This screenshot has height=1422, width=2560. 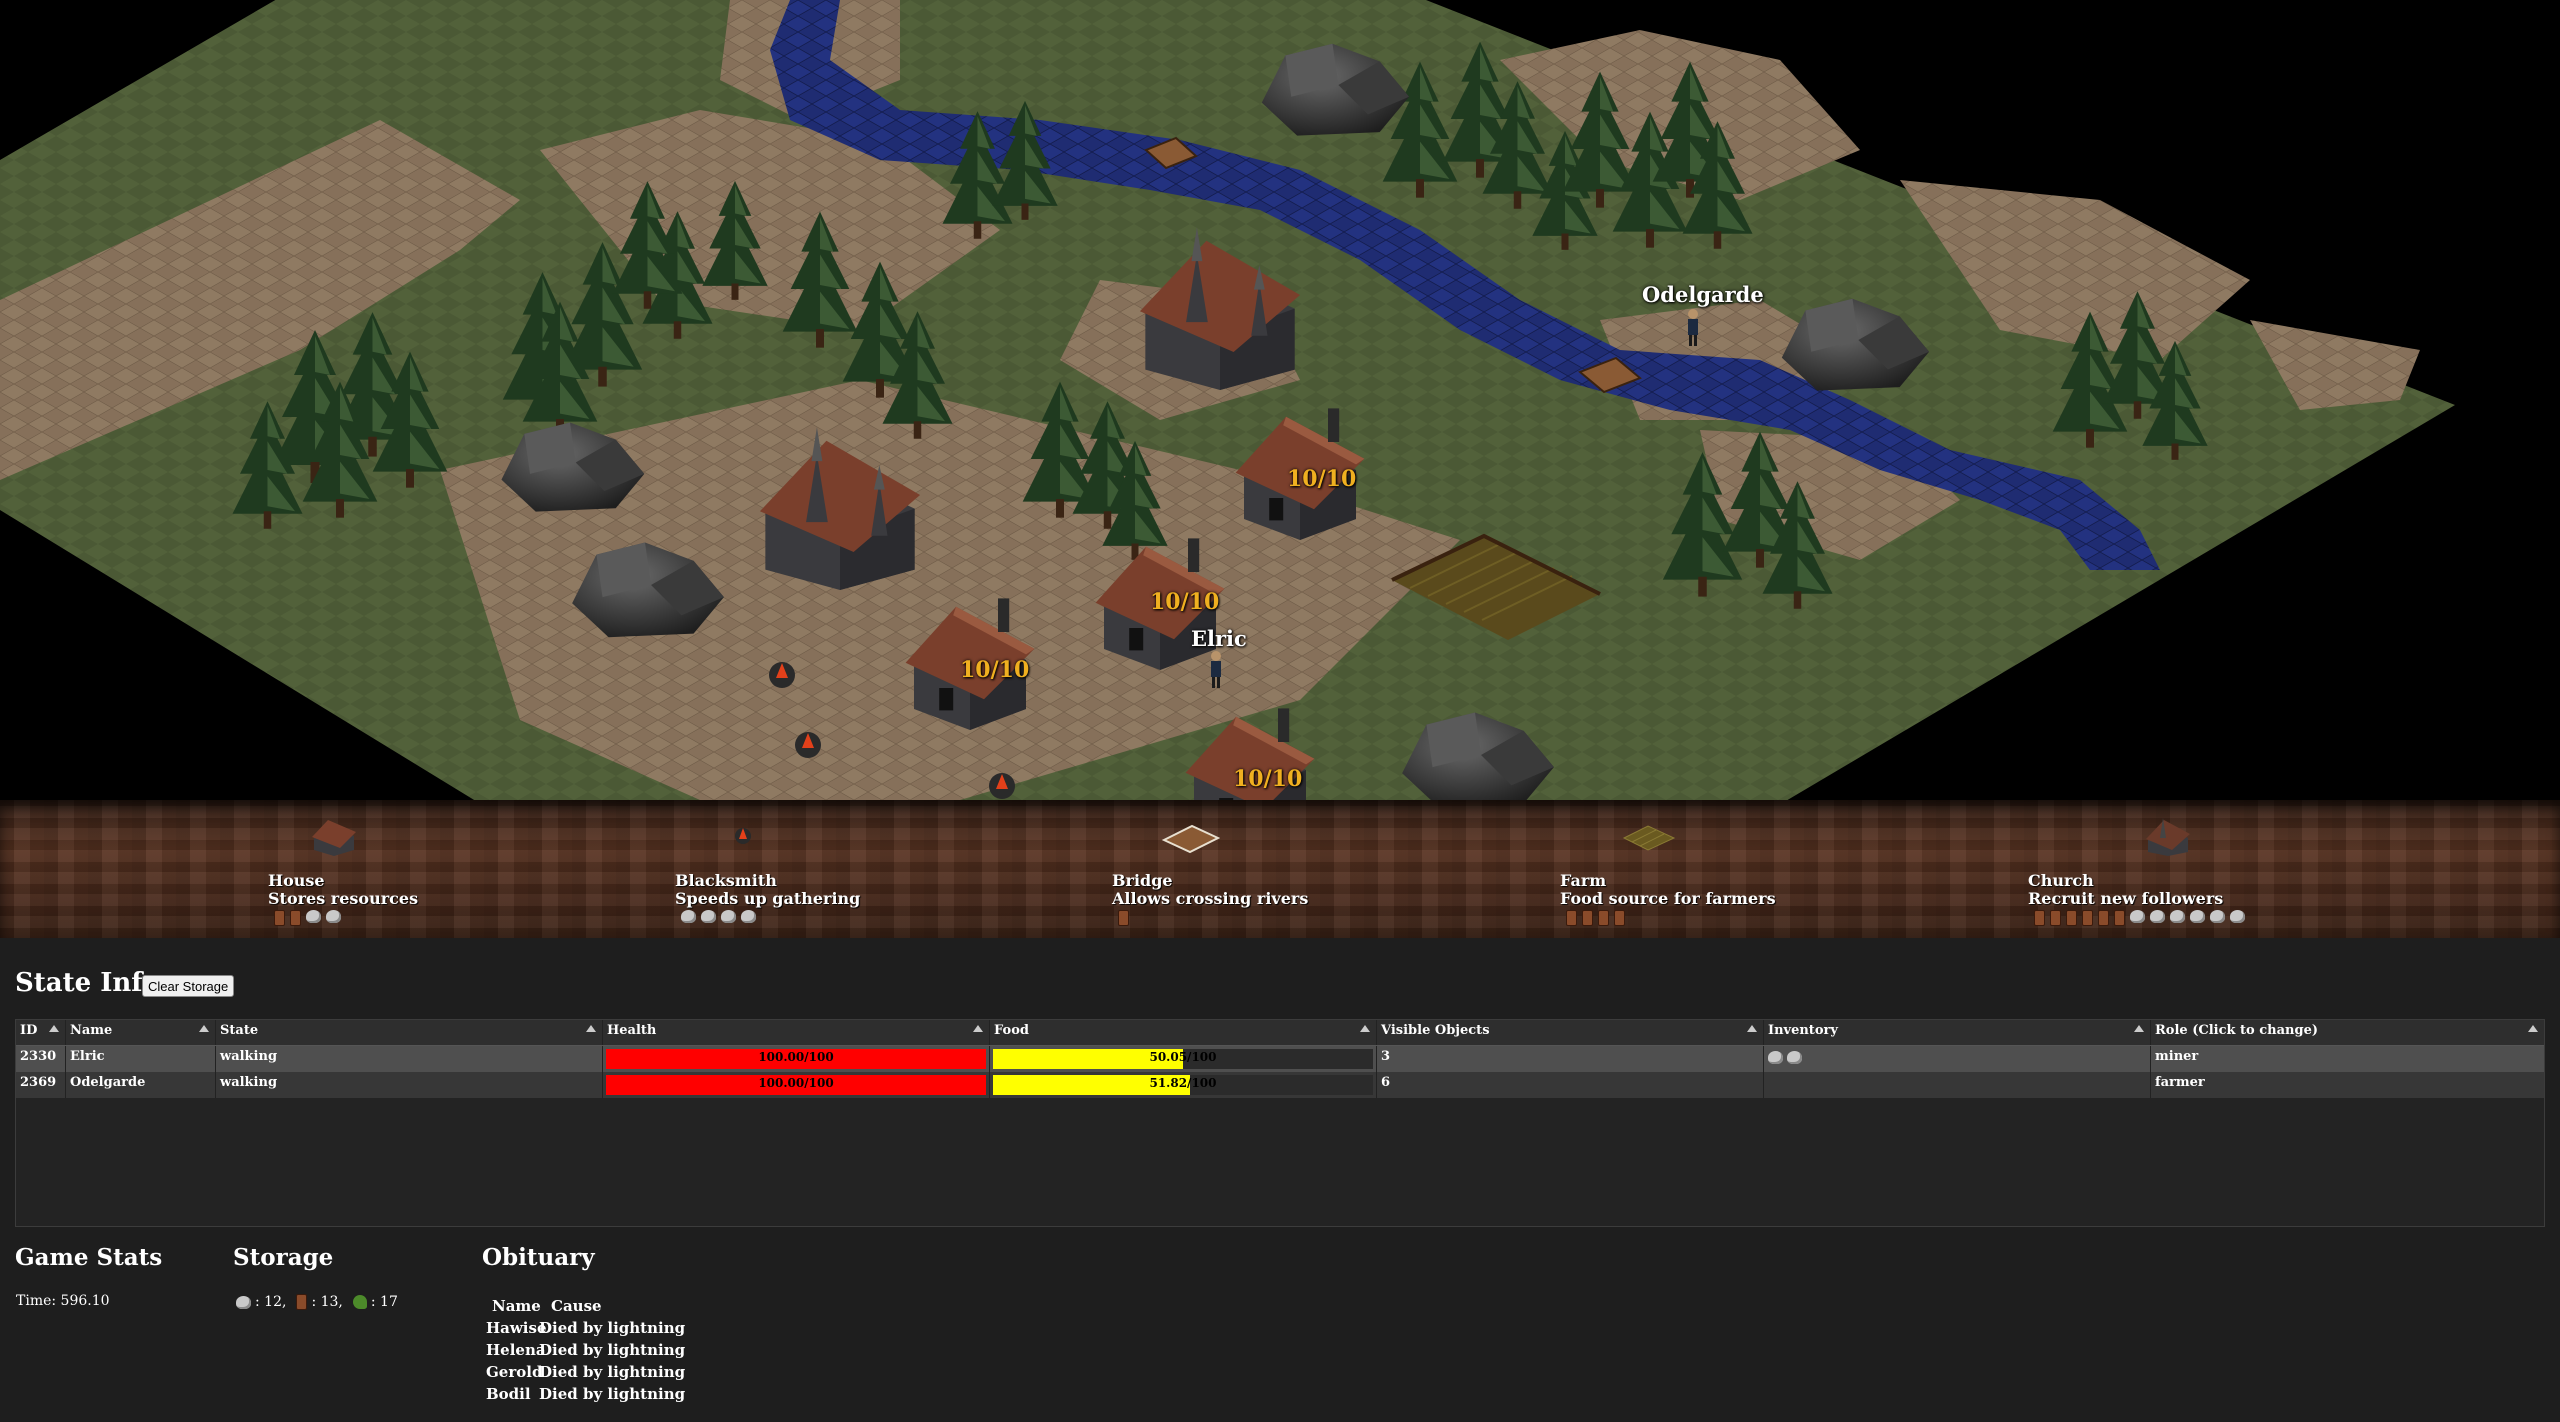 I want to click on villager-name-label: Odelgarde, so click(x=1703, y=294).